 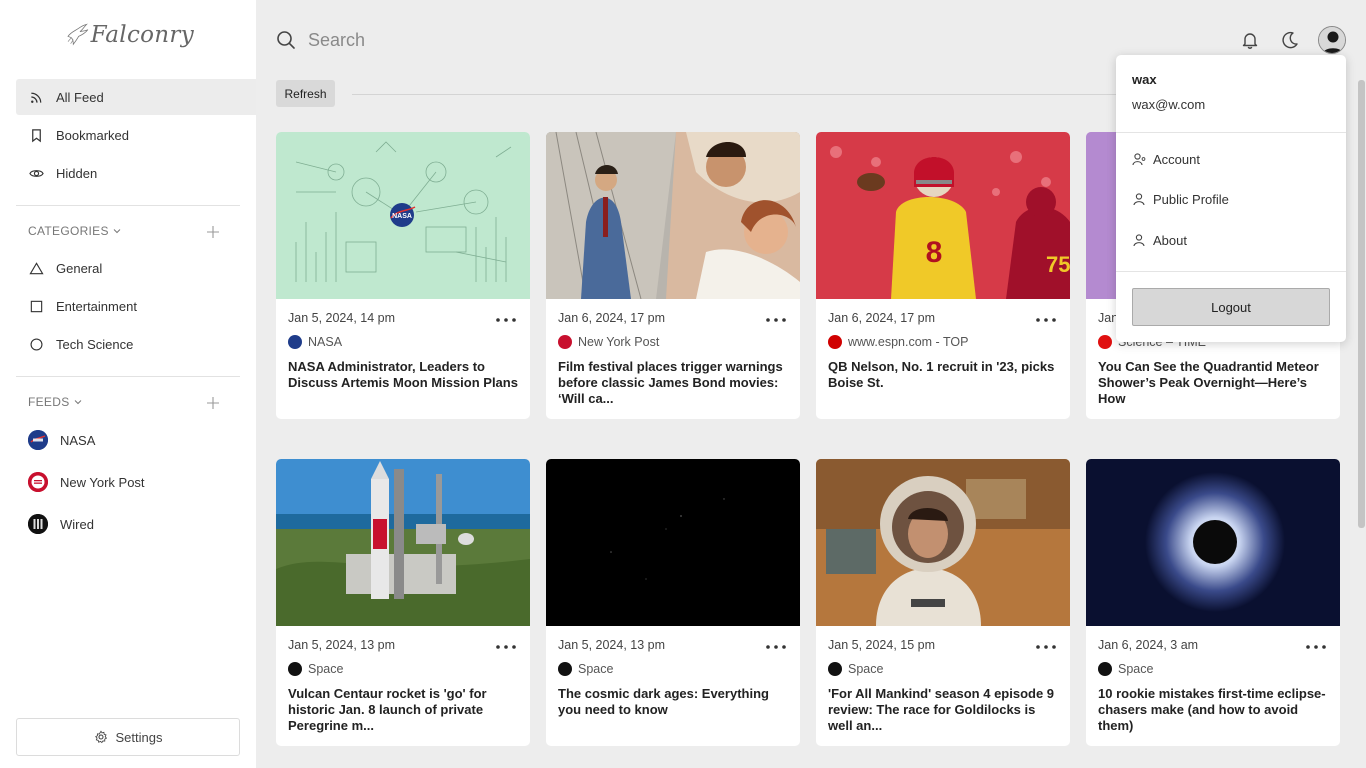 What do you see at coordinates (213, 403) in the screenshot?
I see `add-feed-plus-icon` at bounding box center [213, 403].